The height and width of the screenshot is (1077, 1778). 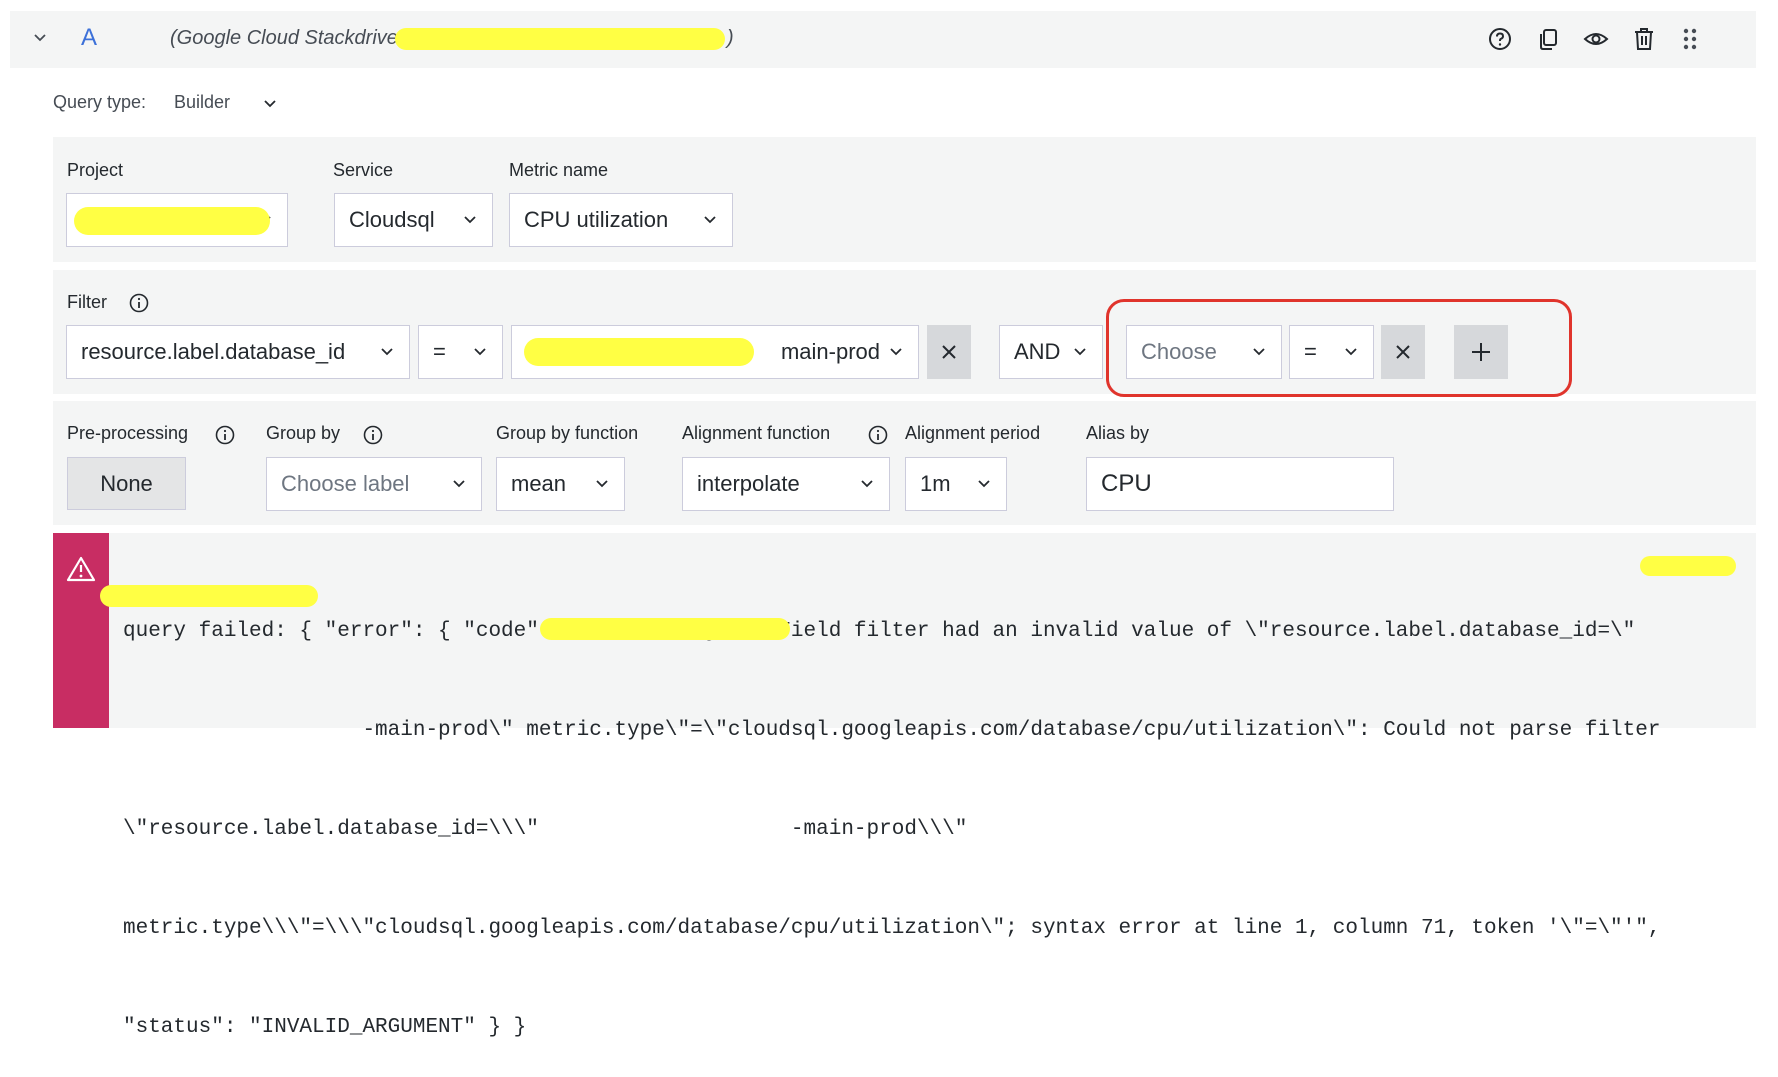 I want to click on filter-key-value: resource.label.database_id, so click(x=213, y=351).